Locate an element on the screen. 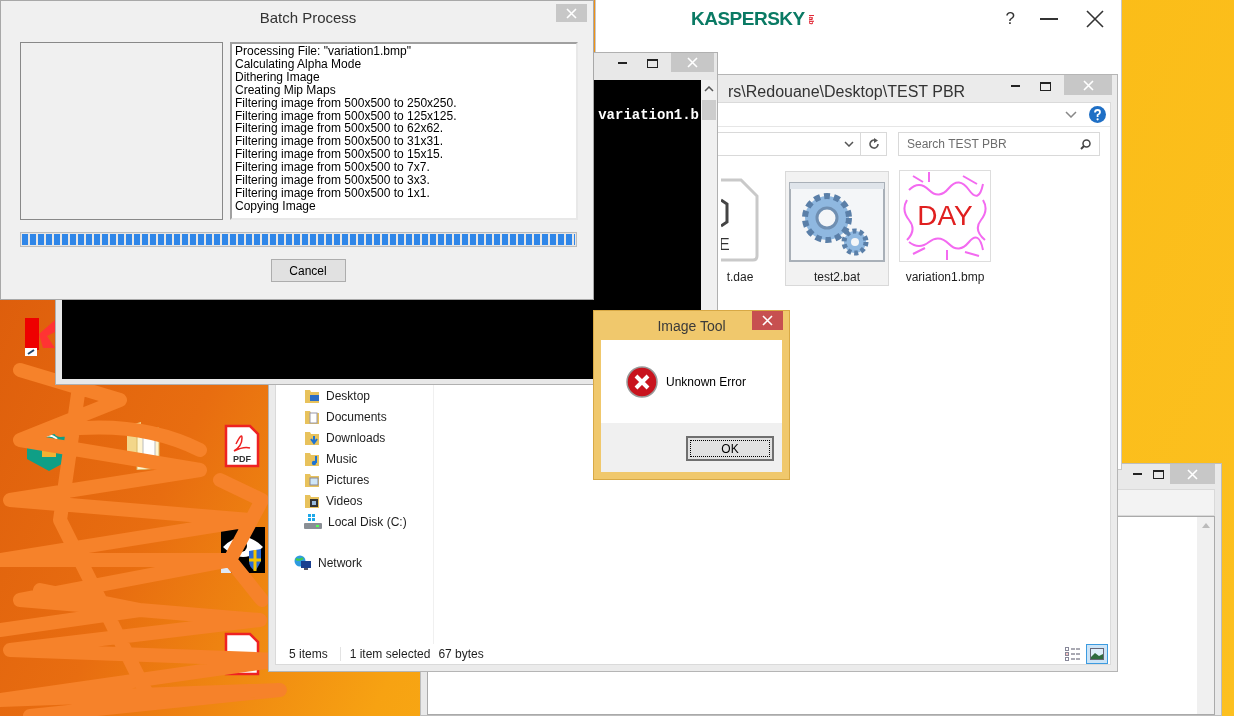 This screenshot has width=1234, height=716. music-folder-icon is located at coordinates (312, 458).